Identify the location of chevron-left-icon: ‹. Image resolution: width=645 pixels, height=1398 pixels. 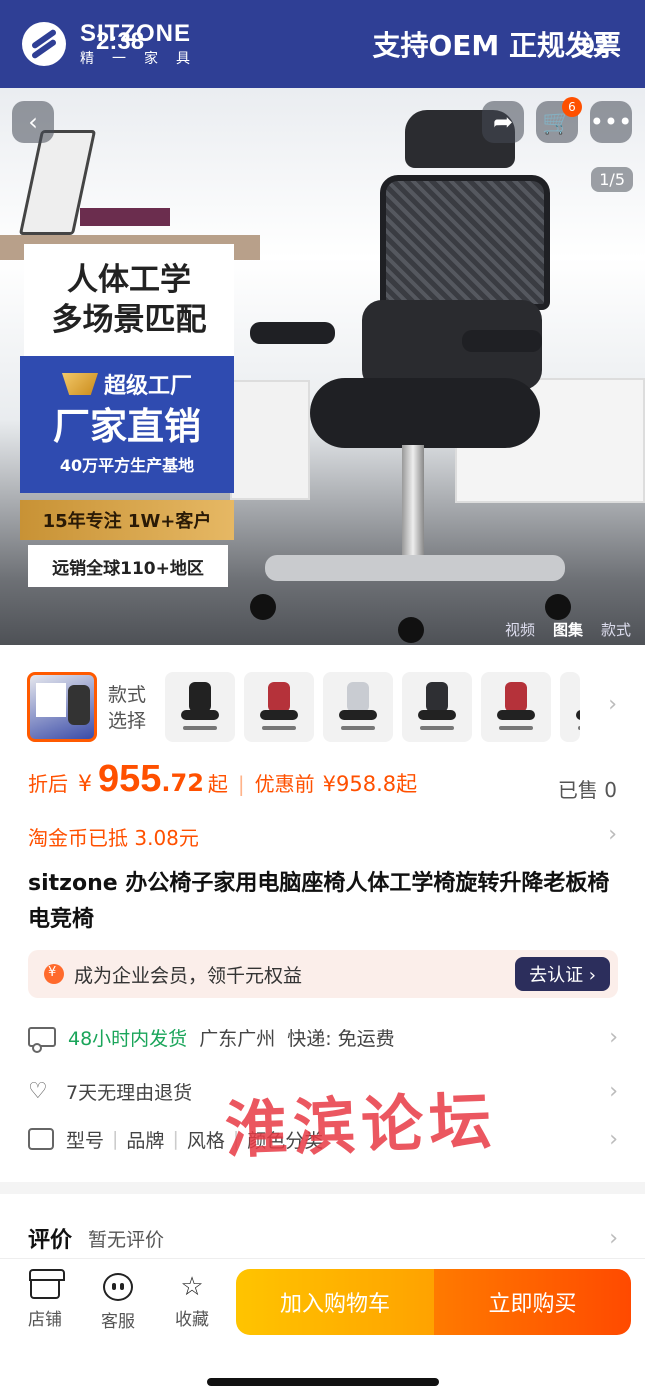
(33, 122).